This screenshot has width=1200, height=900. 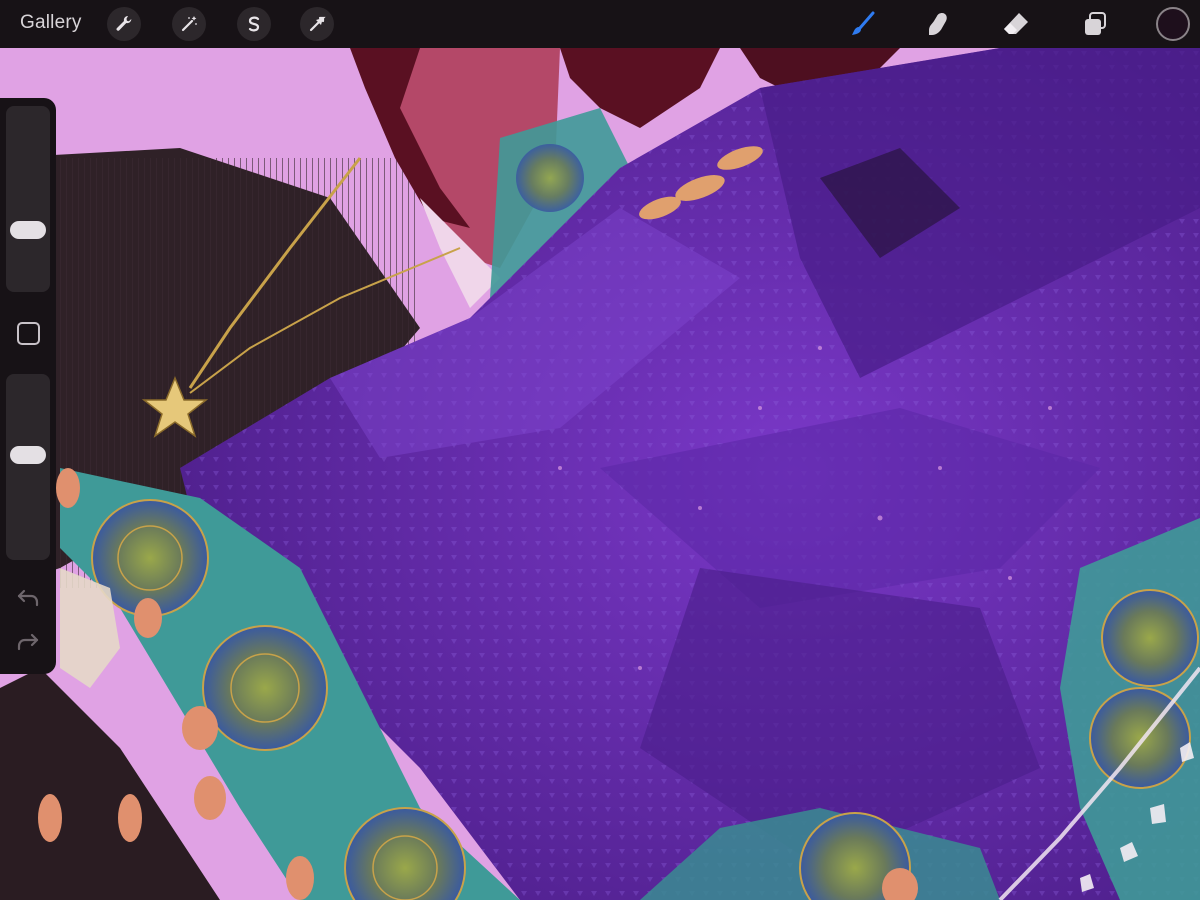 I want to click on opacity-slider-thumb, so click(x=28, y=454).